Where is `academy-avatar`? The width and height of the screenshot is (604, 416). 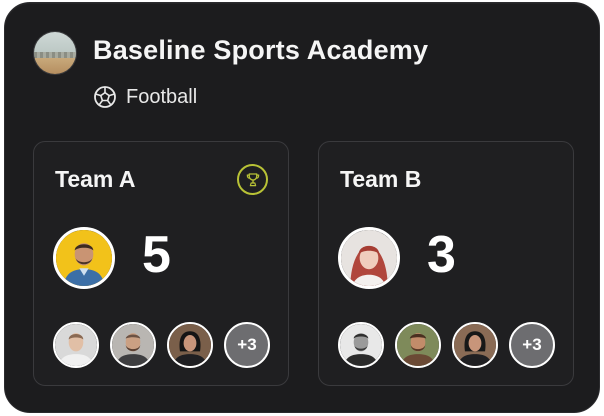
academy-avatar is located at coordinates (55, 53).